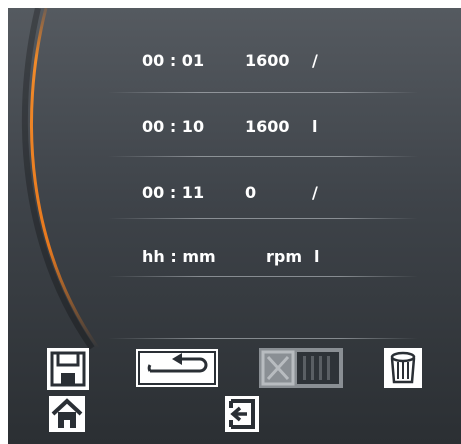 This screenshot has height=444, width=461. Describe the element at coordinates (284, 256) in the screenshot. I see `rpm-unit-label: rpm` at that location.